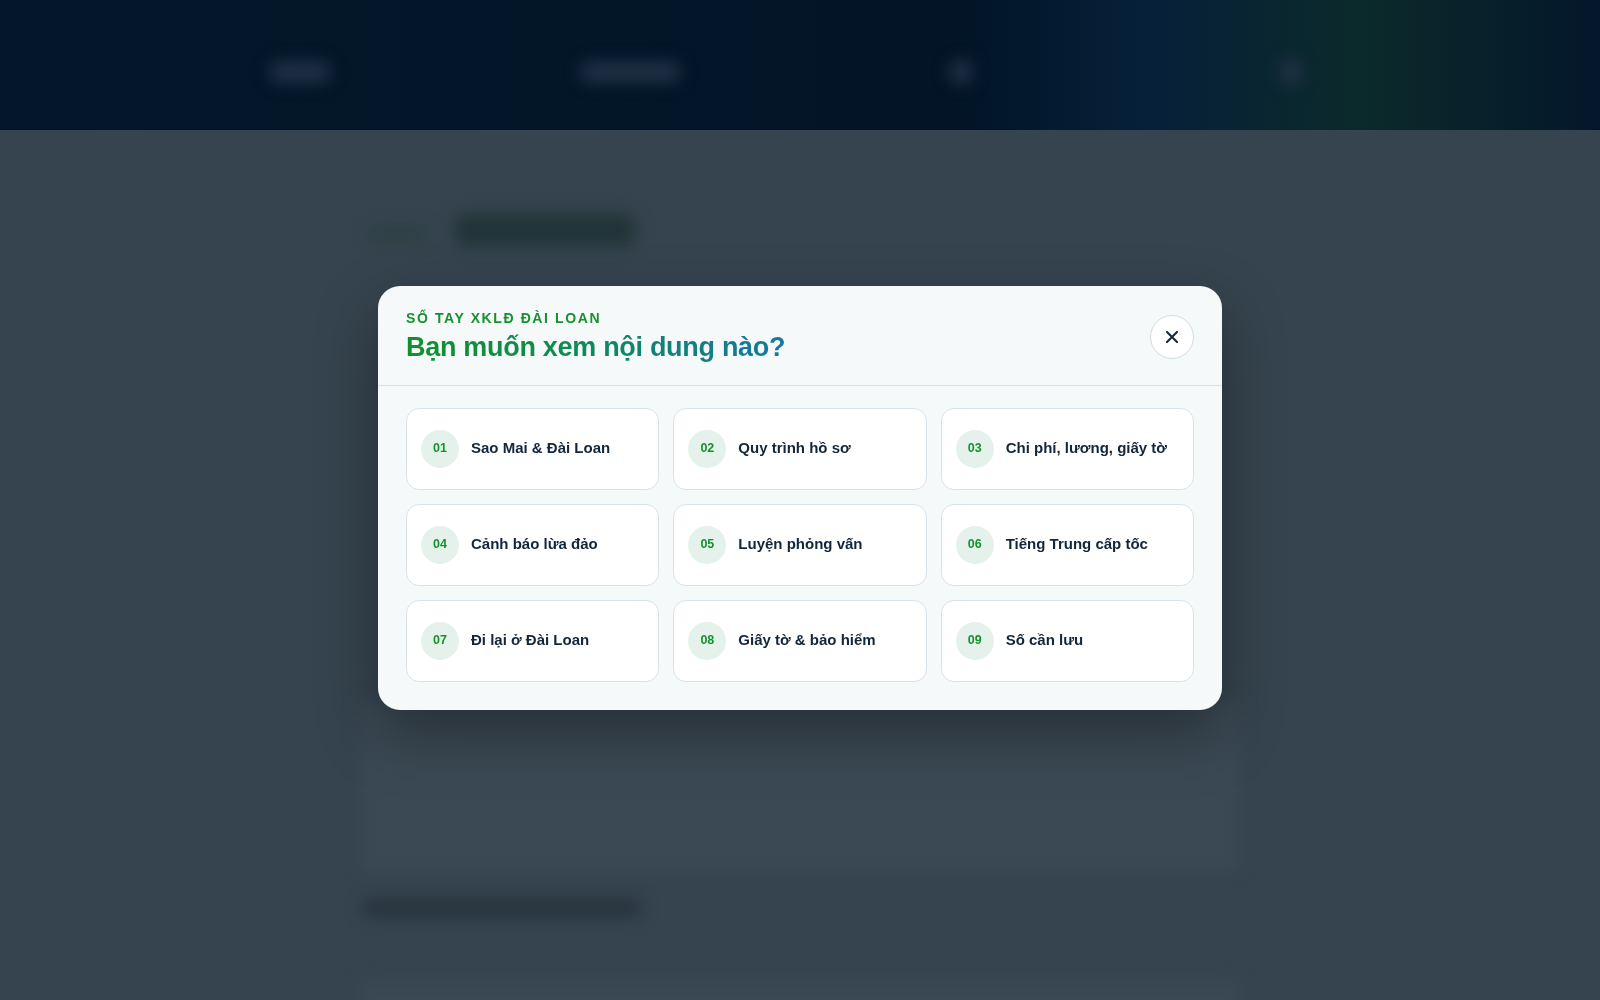  Describe the element at coordinates (807, 640) in the screenshot. I see `topic-label: Giấy tờ & bảo hiểm` at that location.